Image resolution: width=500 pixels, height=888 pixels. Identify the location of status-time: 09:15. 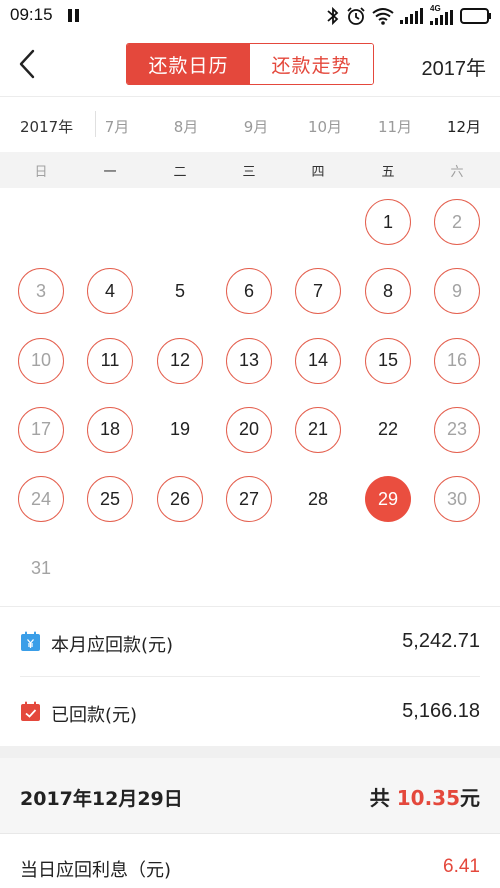
(31, 14).